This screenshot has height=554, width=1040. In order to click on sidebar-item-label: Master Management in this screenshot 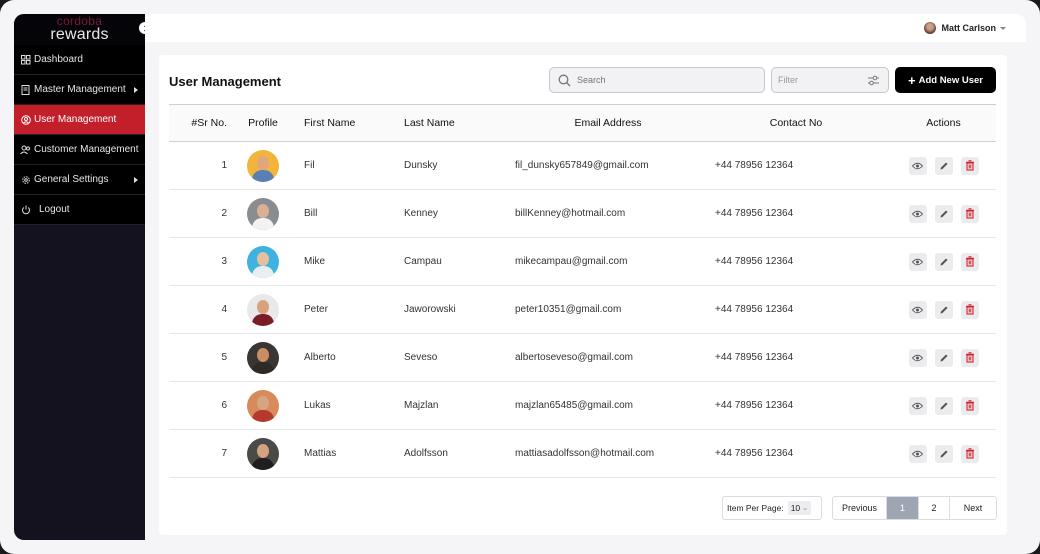, I will do `click(80, 89)`.